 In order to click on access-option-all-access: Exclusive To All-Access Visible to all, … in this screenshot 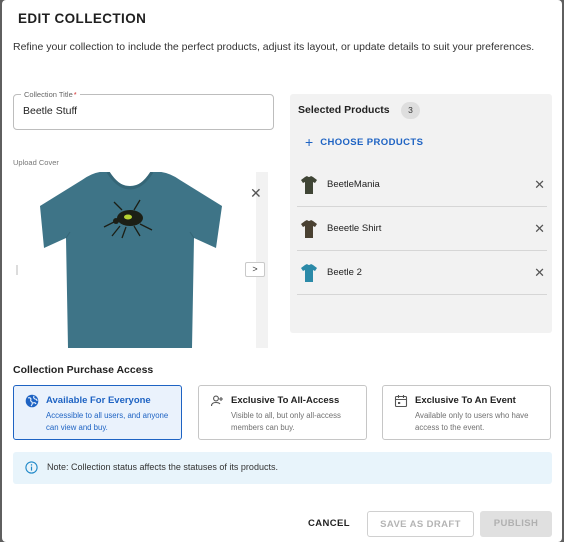, I will do `click(282, 412)`.